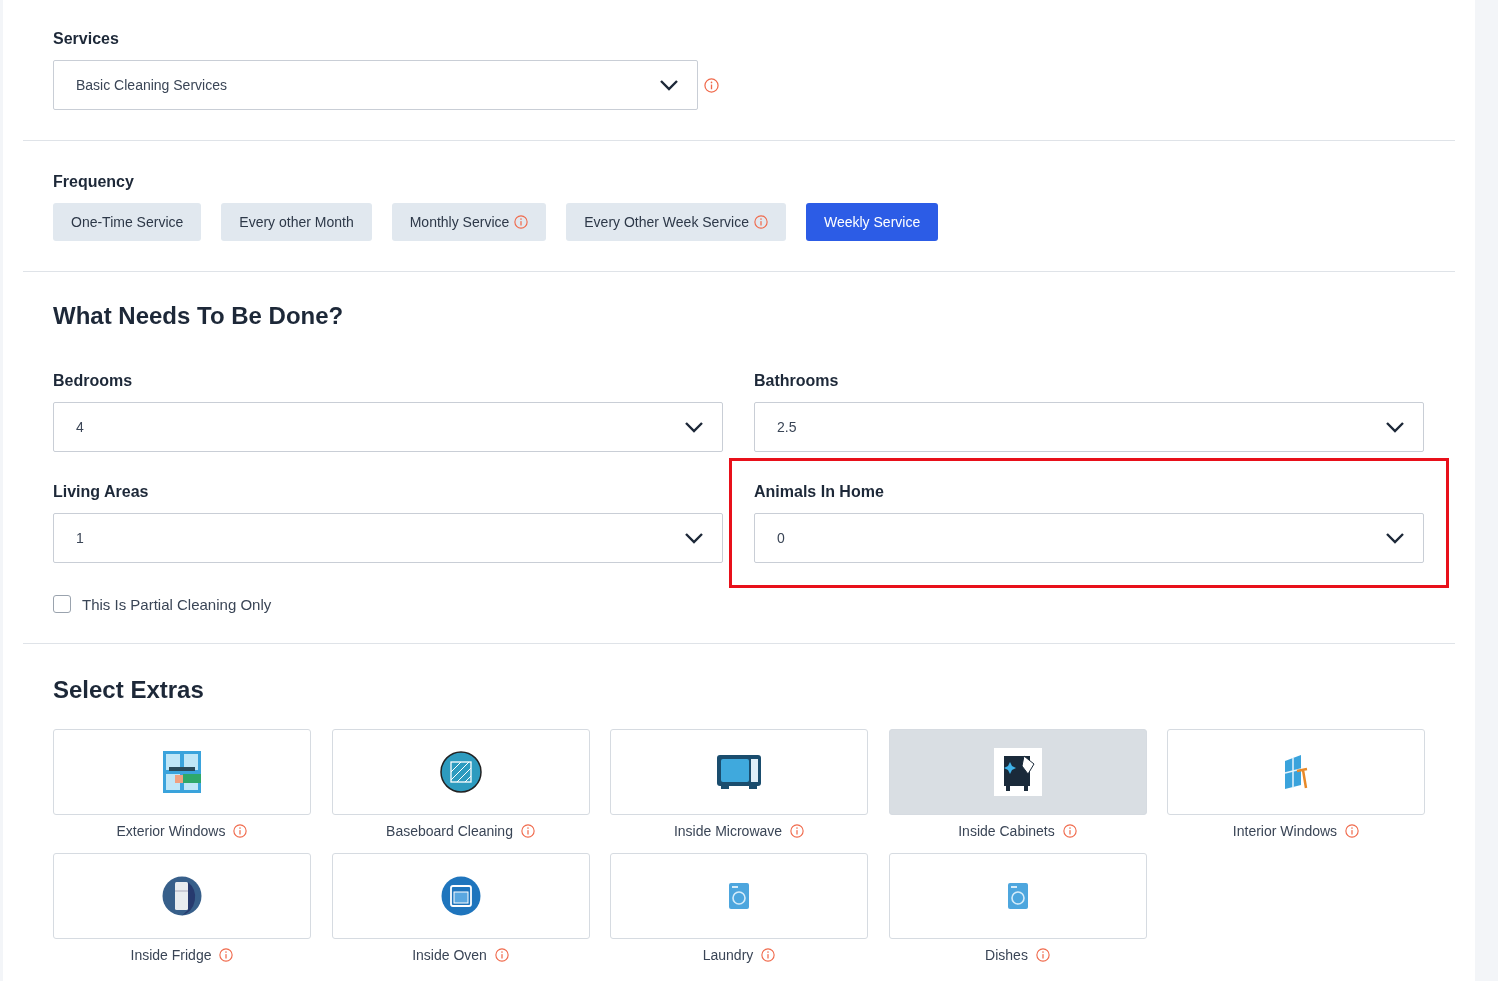 This screenshot has width=1498, height=981. What do you see at coordinates (388, 427) in the screenshot?
I see `number-dropdown: 4` at bounding box center [388, 427].